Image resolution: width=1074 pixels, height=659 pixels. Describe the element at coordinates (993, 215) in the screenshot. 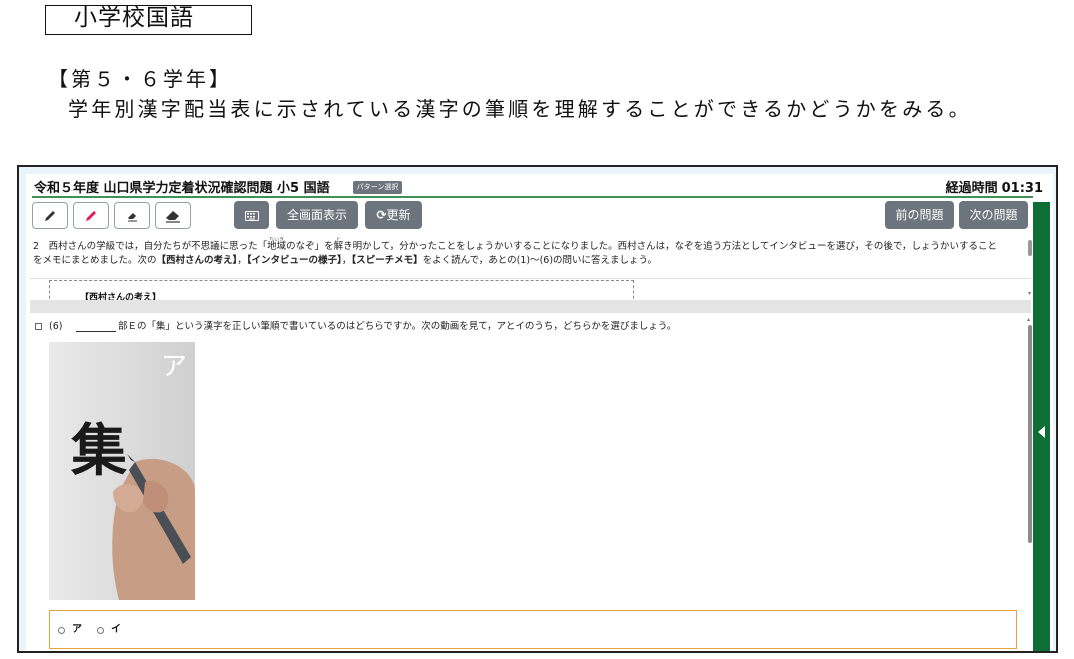

I see `next-question-button: 次の問題` at that location.